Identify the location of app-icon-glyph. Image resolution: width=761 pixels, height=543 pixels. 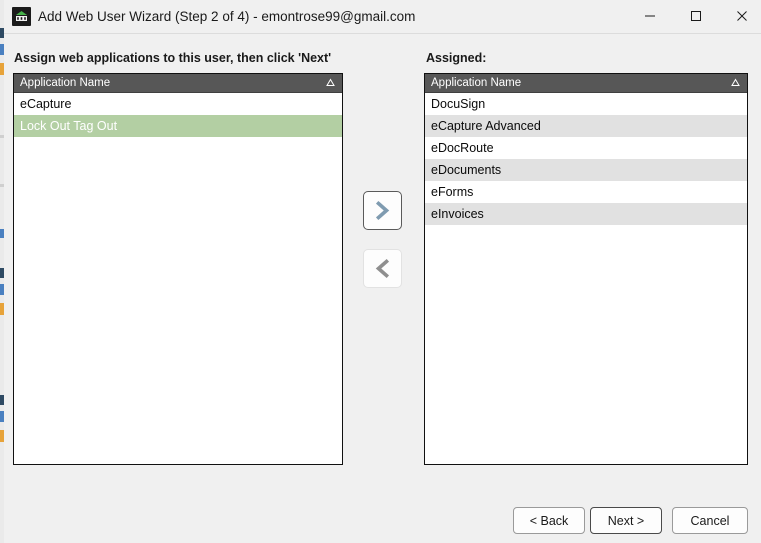
(21, 16).